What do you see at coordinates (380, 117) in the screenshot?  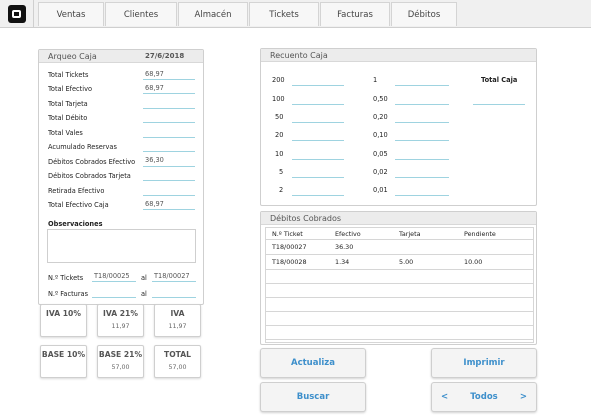 I see `denomination-label: 0,20` at bounding box center [380, 117].